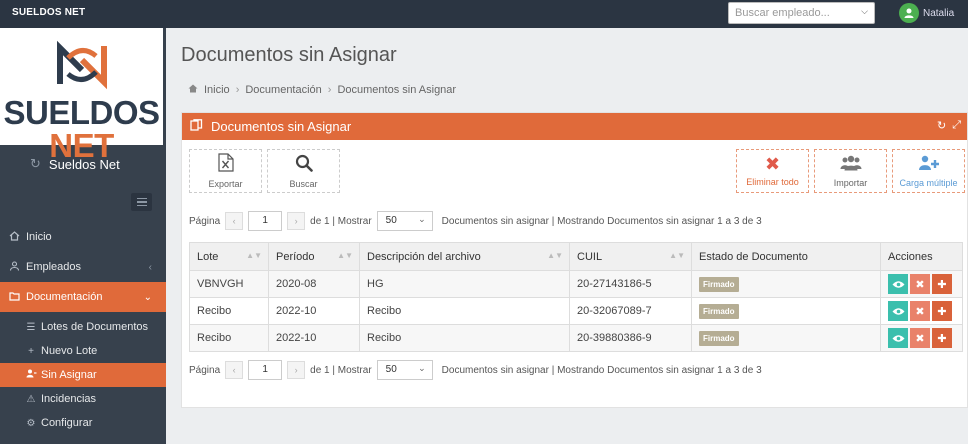 The image size is (968, 444). Describe the element at coordinates (341, 221) in the screenshot. I see `of-pages-label: de 1 | Mostrar` at that location.